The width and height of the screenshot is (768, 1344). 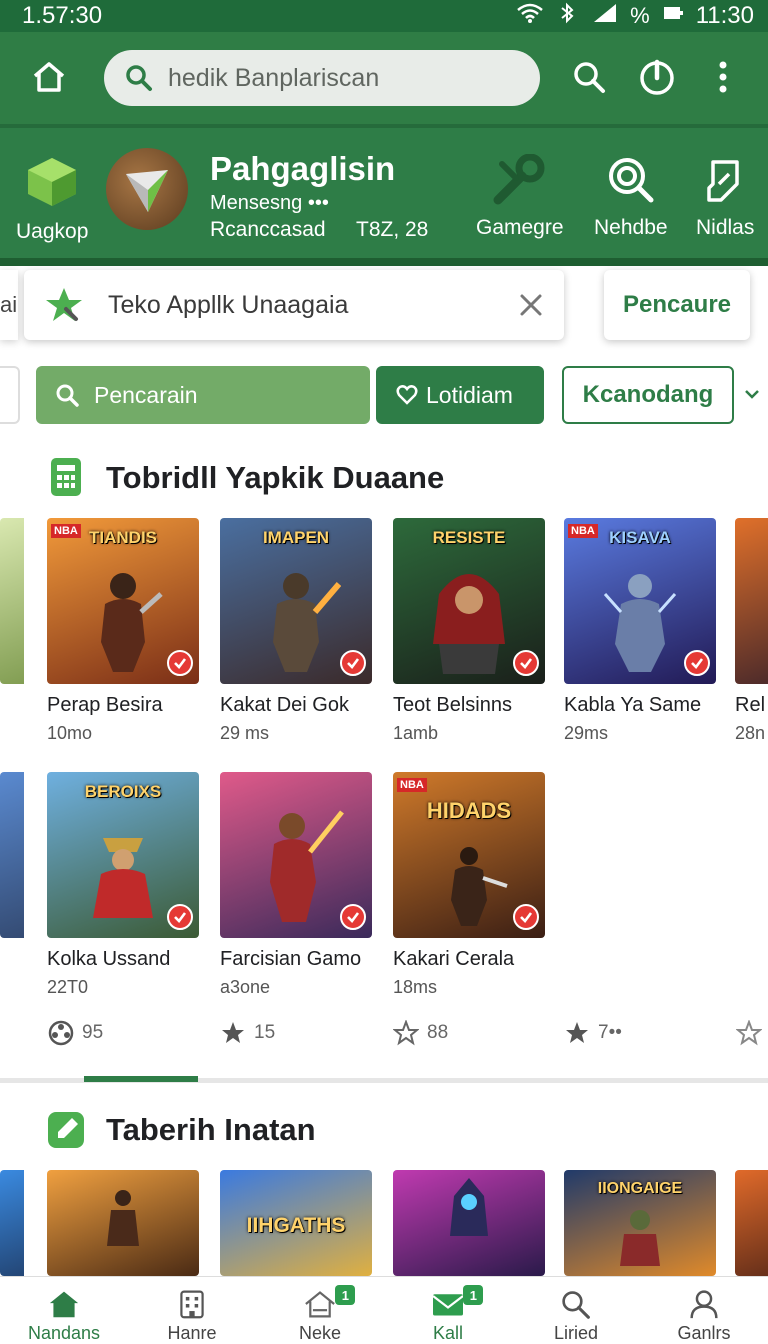 What do you see at coordinates (593, 1033) in the screenshot?
I see `rating-item: 7••` at bounding box center [593, 1033].